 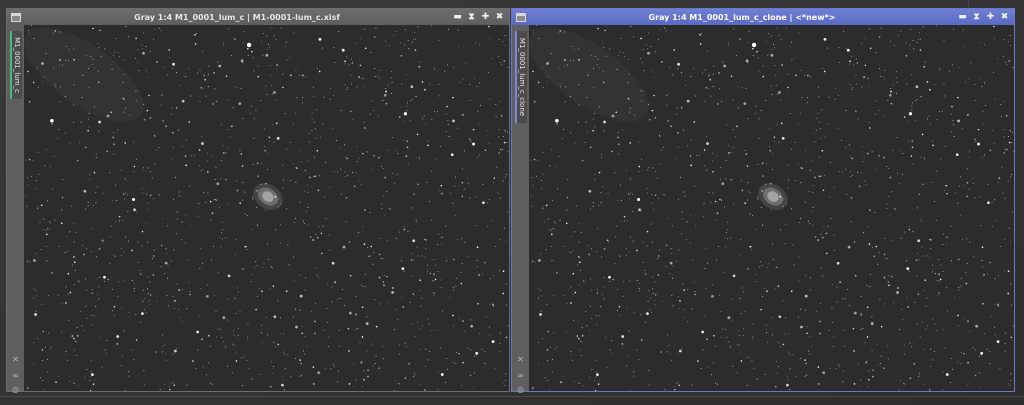 What do you see at coordinates (15, 209) in the screenshot?
I see `view-side-panel: M1_0001_lum_c ✕ ∞ ◎` at bounding box center [15, 209].